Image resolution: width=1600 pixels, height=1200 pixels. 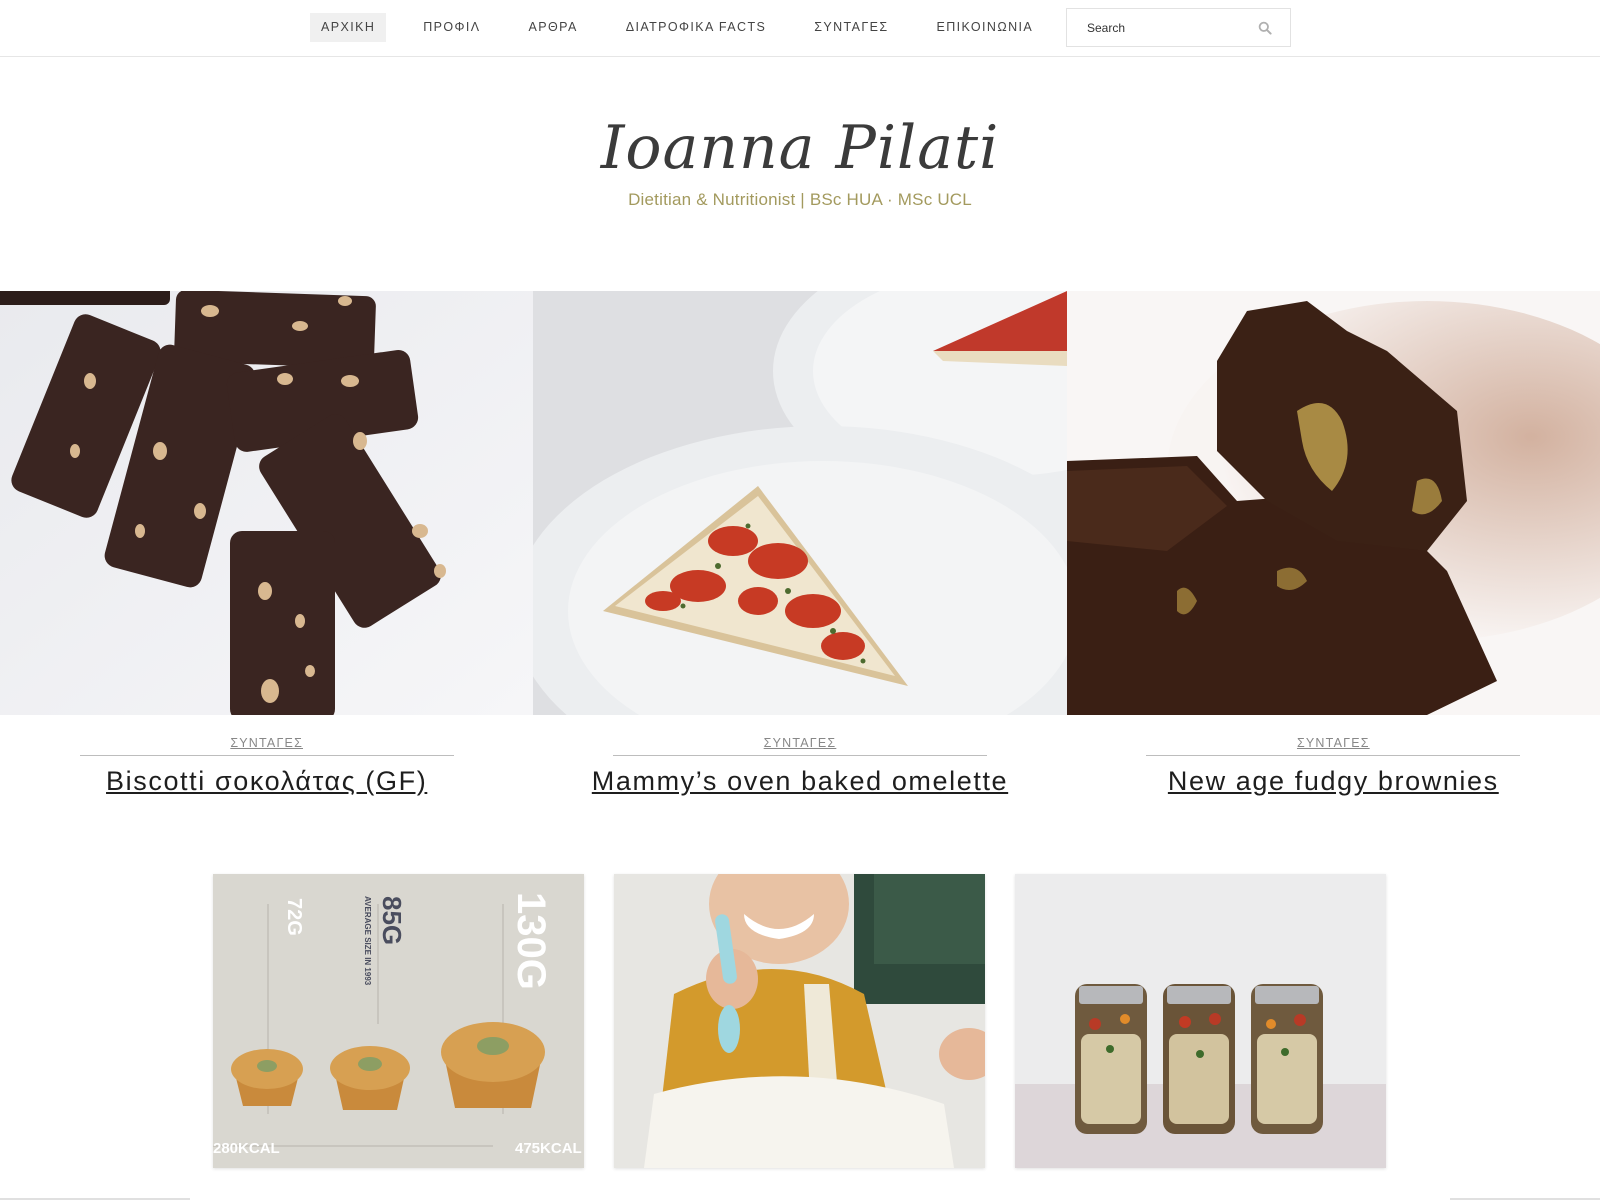 I want to click on weight-label-85: 85G, so click(x=392, y=920).